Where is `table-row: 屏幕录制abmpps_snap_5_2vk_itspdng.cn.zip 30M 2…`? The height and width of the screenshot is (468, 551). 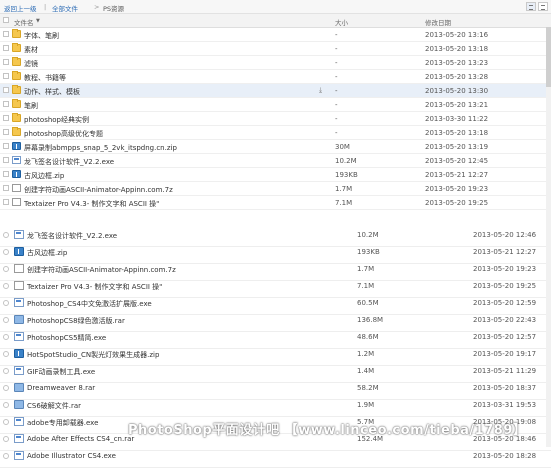
table-row: 屏幕录制abmpps_snap_5_2vk_itspdng.cn.zip 30M 2… is located at coordinates (275, 147).